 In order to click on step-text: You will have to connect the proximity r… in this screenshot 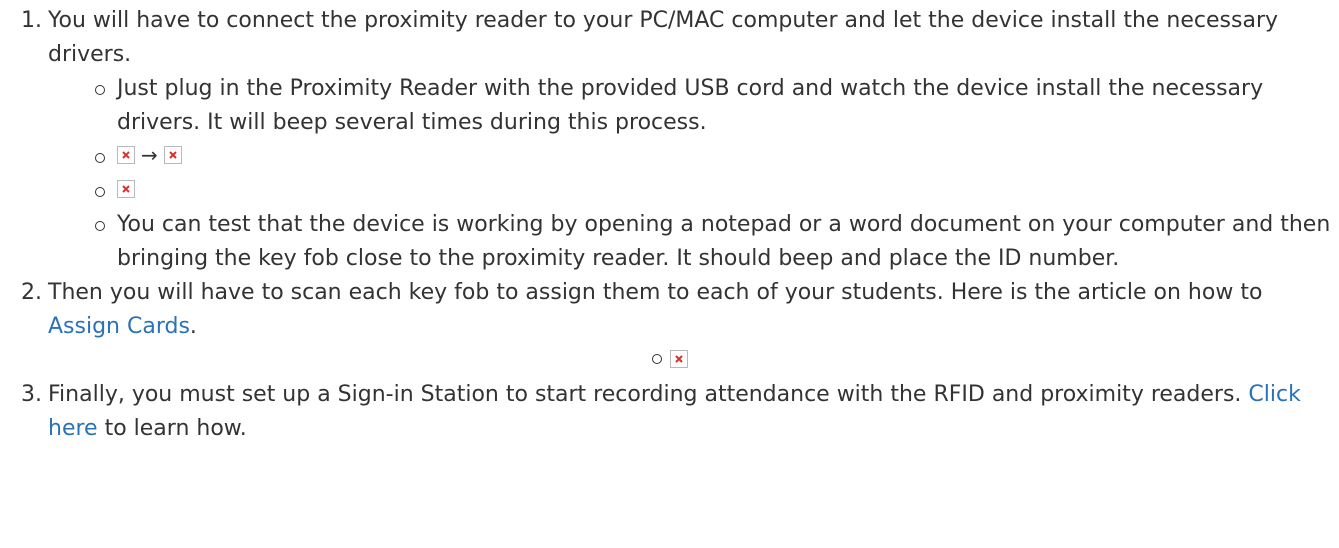, I will do `click(663, 37)`.